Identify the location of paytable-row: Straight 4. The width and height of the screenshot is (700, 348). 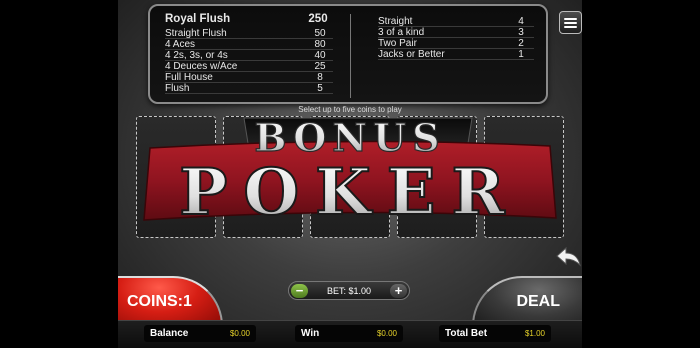
(456, 21).